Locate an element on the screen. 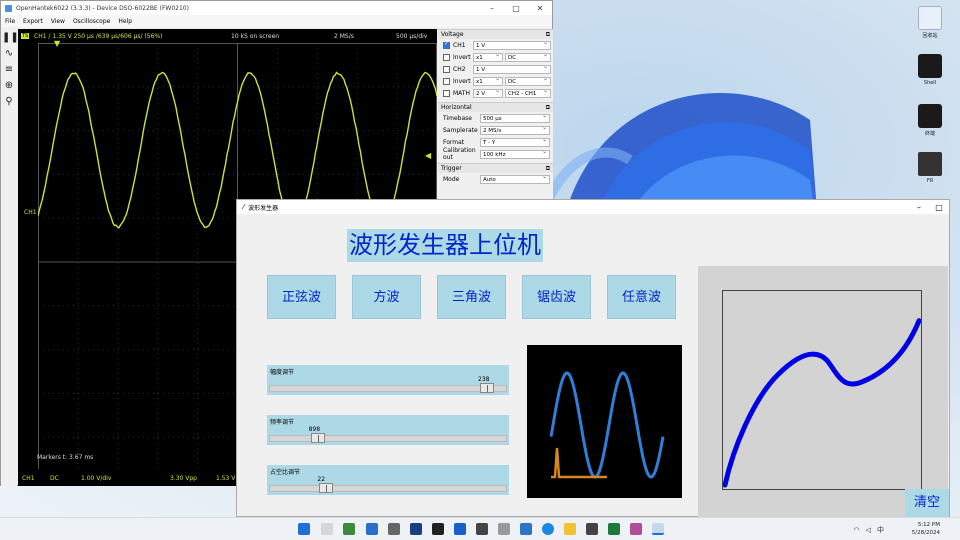 The width and height of the screenshot is (960, 540). math-checkbox is located at coordinates (446, 93).